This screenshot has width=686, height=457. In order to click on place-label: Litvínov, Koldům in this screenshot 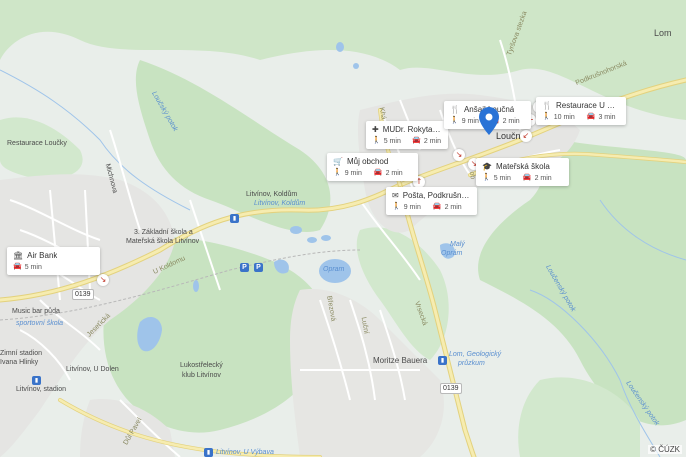, I will do `click(272, 194)`.